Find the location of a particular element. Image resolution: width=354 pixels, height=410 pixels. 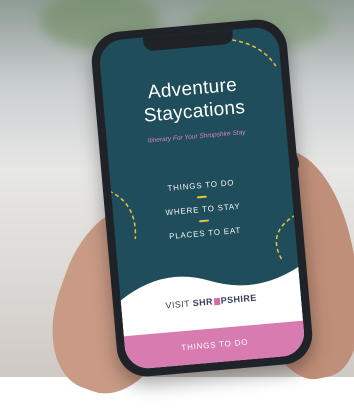

brand-prefix: VISIT is located at coordinates (178, 304).